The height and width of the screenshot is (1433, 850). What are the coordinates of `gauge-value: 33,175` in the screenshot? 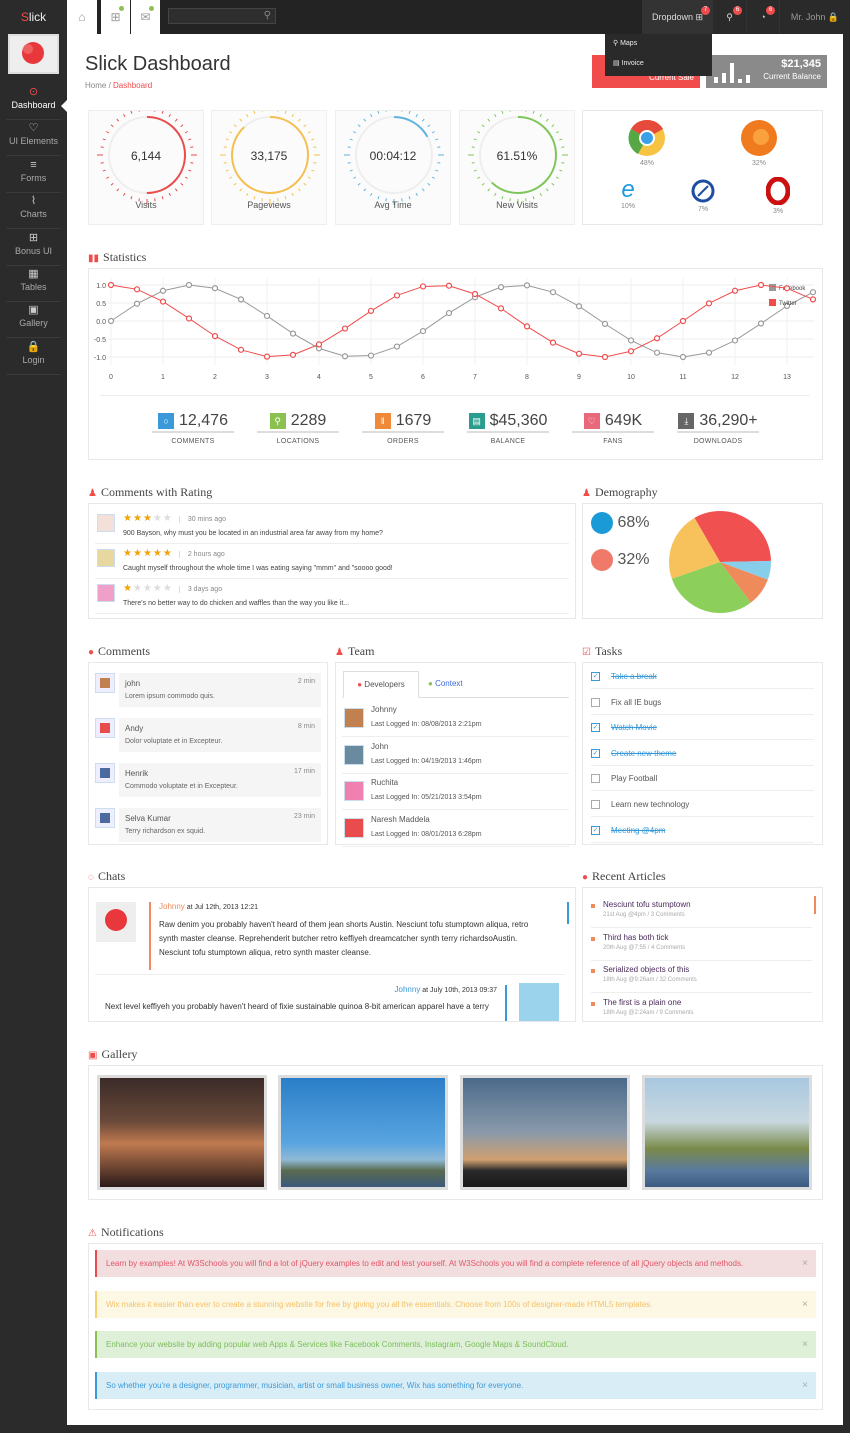 It's located at (269, 156).